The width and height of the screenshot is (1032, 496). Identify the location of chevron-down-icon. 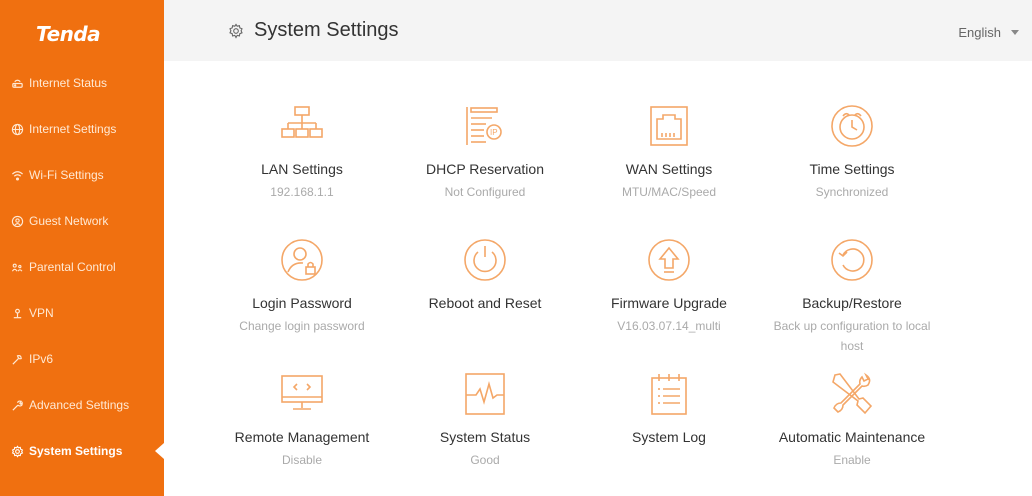
(1015, 32).